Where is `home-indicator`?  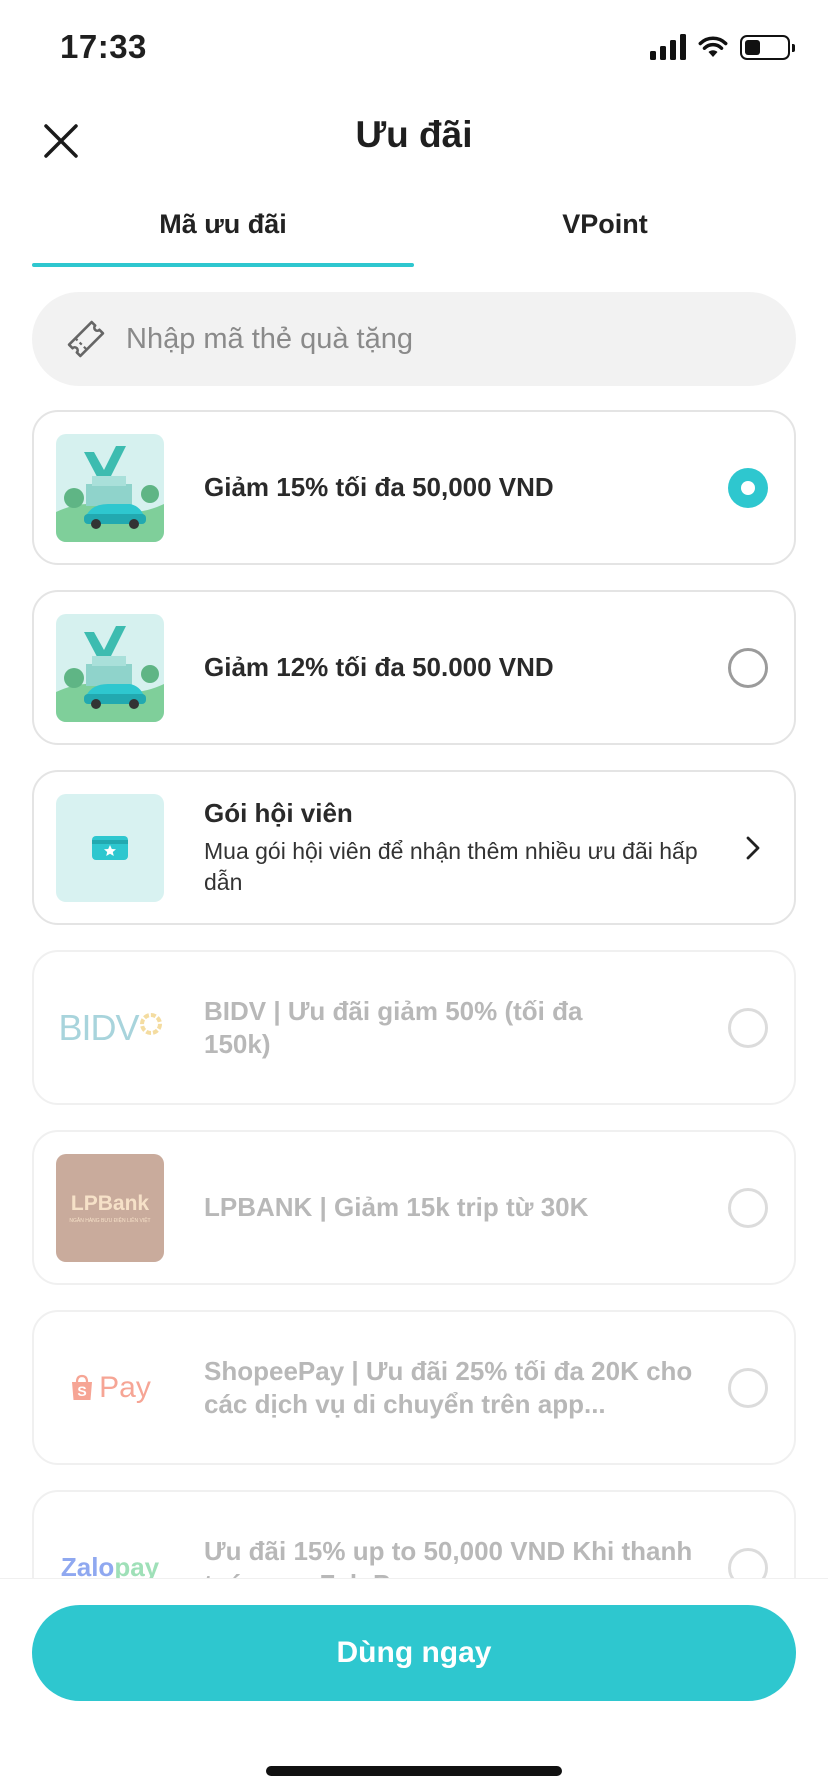 home-indicator is located at coordinates (414, 1771).